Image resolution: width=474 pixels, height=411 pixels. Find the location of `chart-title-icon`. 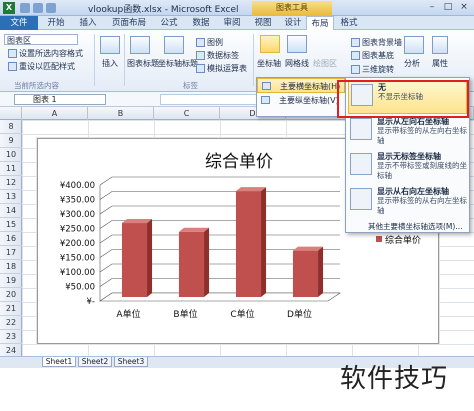

chart-title-icon is located at coordinates (140, 45).